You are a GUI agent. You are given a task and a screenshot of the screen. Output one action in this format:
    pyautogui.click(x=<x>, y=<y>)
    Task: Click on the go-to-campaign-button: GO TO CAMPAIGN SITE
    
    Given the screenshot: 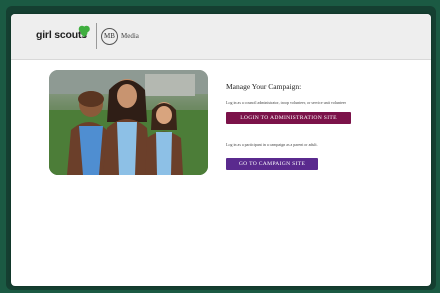 What is the action you would take?
    pyautogui.click(x=272, y=164)
    